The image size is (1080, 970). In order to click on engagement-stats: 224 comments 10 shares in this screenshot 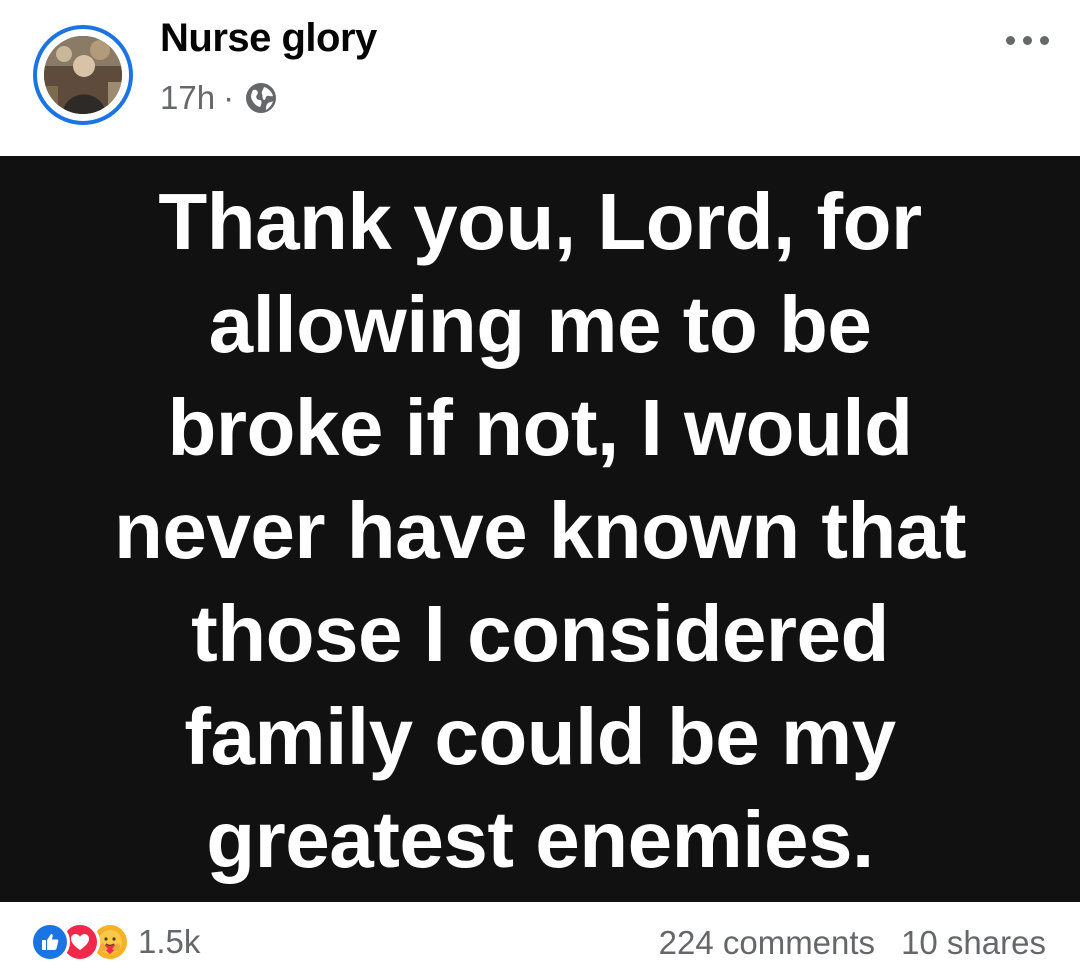, I will do `click(852, 943)`.